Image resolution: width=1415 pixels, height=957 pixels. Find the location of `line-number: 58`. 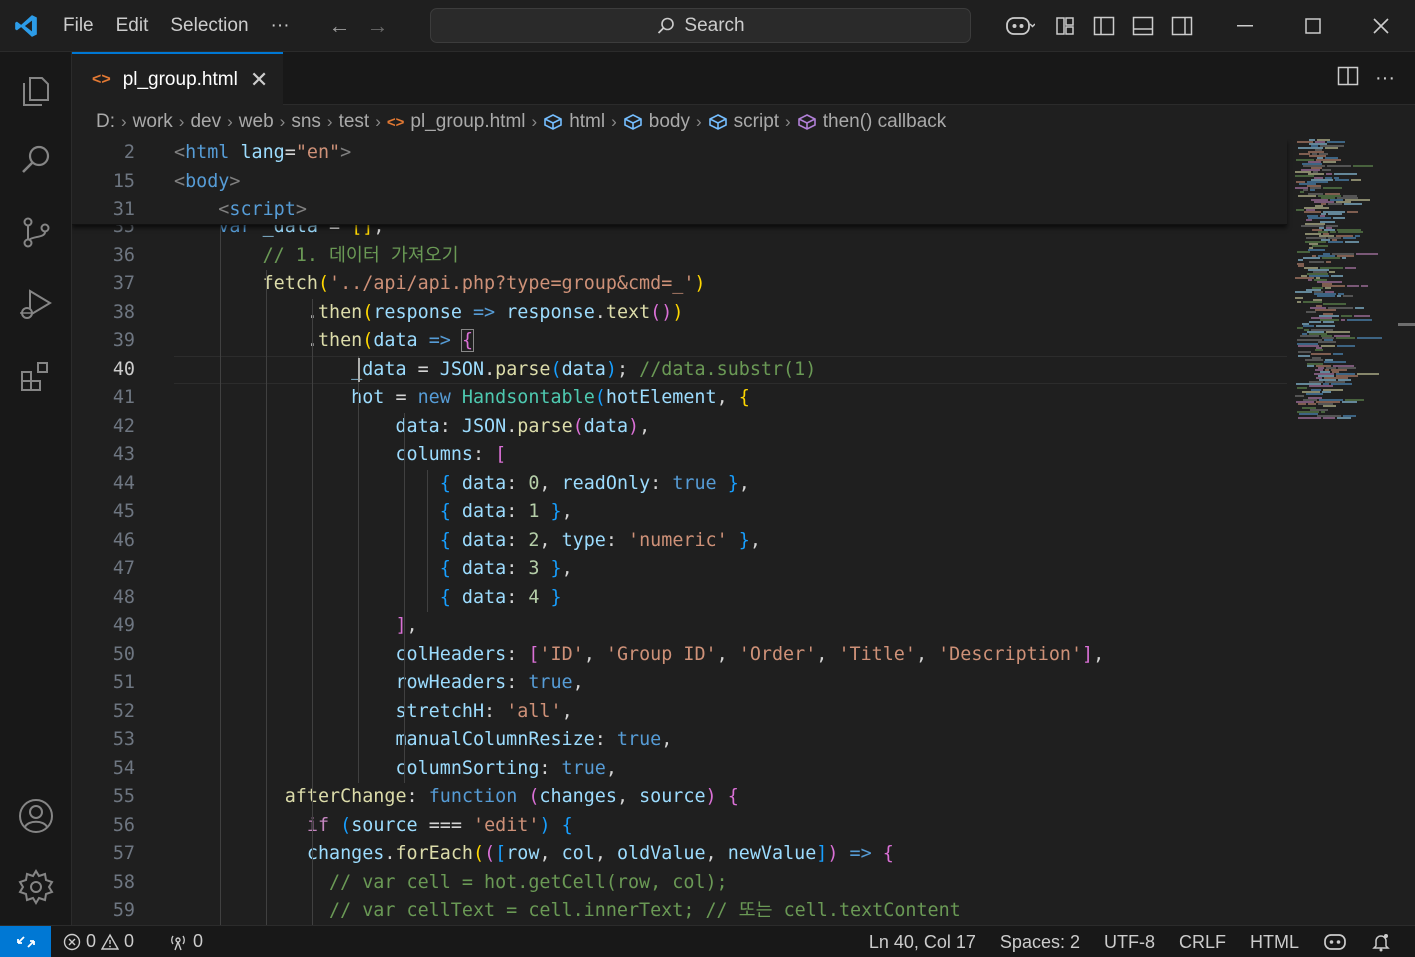

line-number: 58 is located at coordinates (123, 882).